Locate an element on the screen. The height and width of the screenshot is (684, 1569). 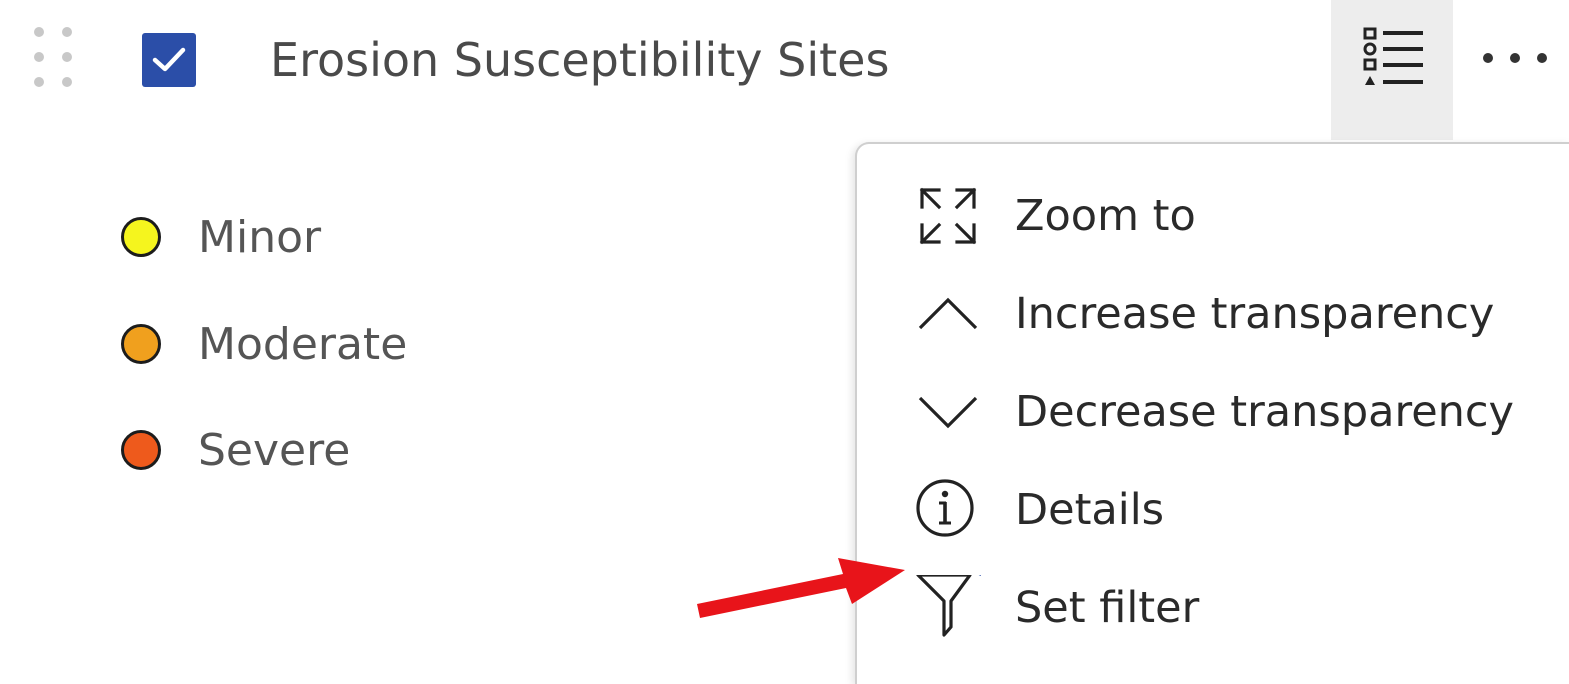
menu-label-set-filter: Set filter is located at coordinates (1107, 608).